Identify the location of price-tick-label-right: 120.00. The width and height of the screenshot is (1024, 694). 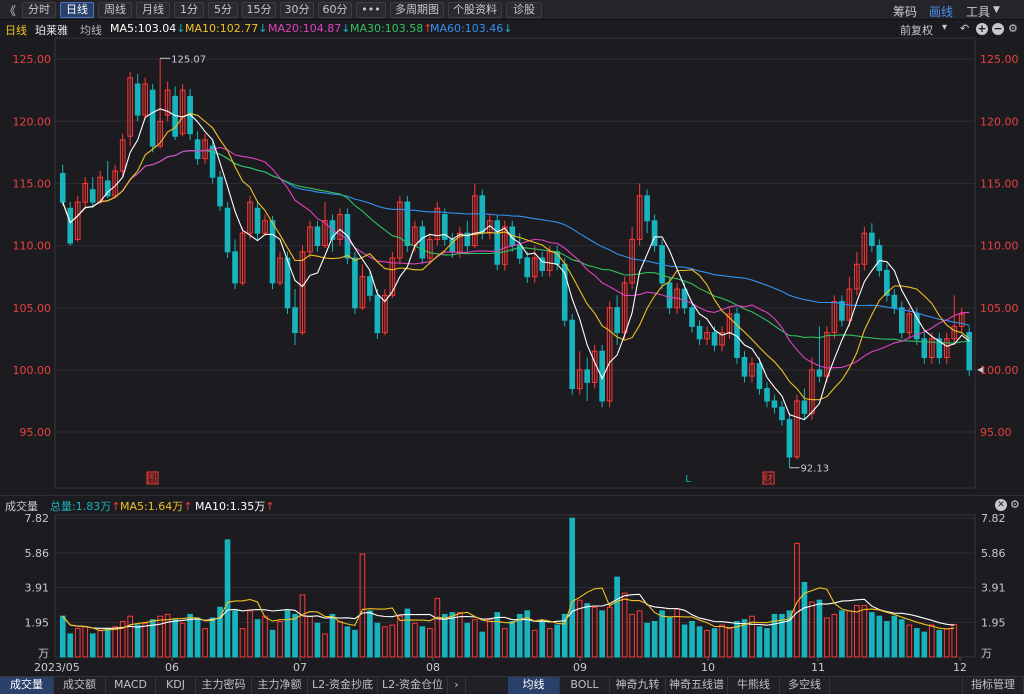
(999, 121).